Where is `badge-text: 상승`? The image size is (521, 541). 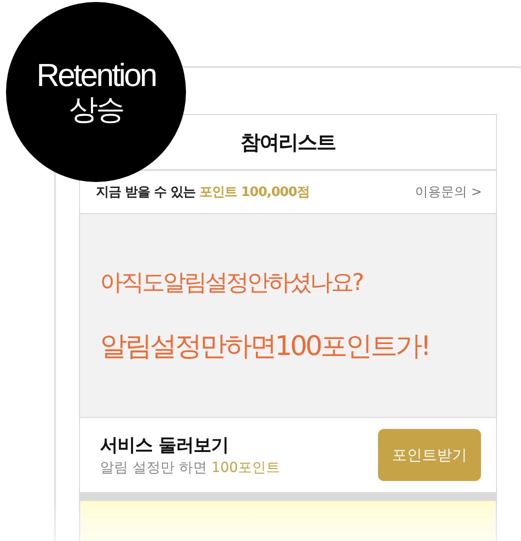 badge-text: 상승 is located at coordinates (96, 111).